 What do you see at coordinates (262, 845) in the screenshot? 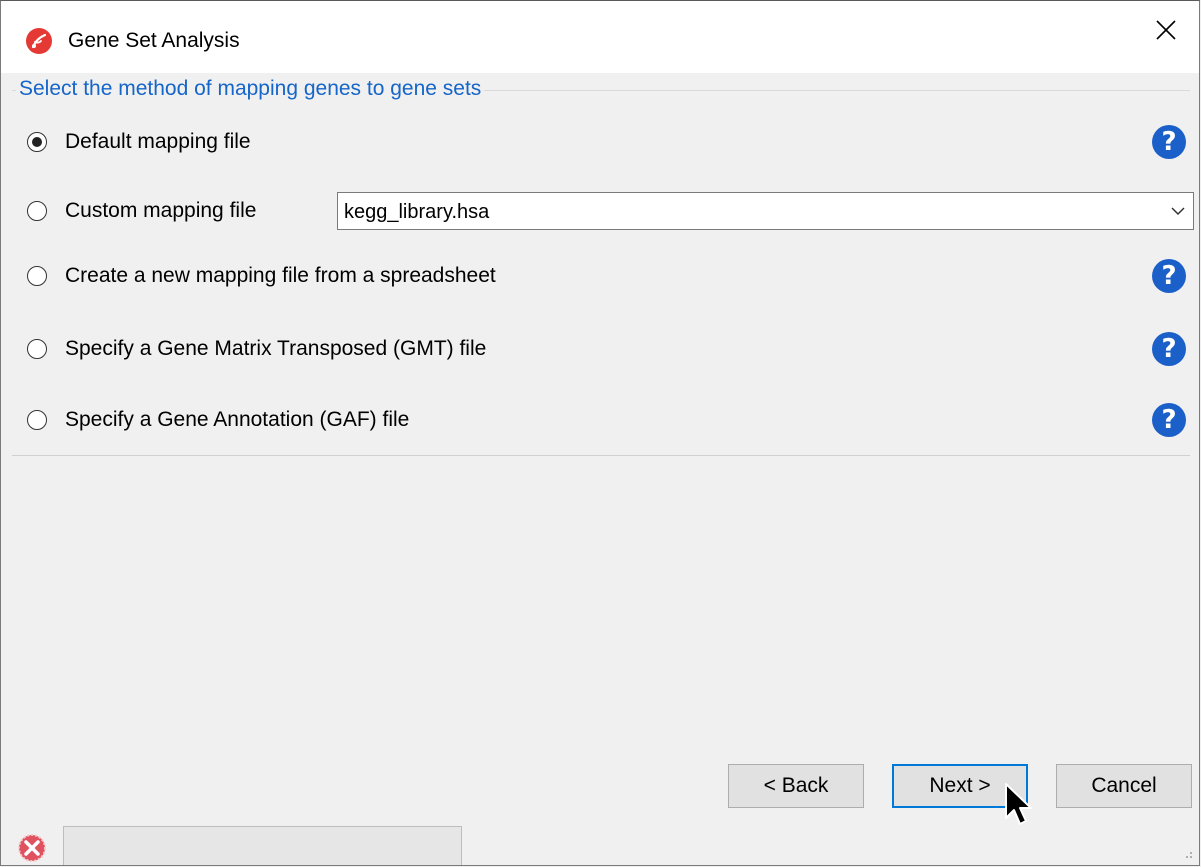
I see `status-message-field` at bounding box center [262, 845].